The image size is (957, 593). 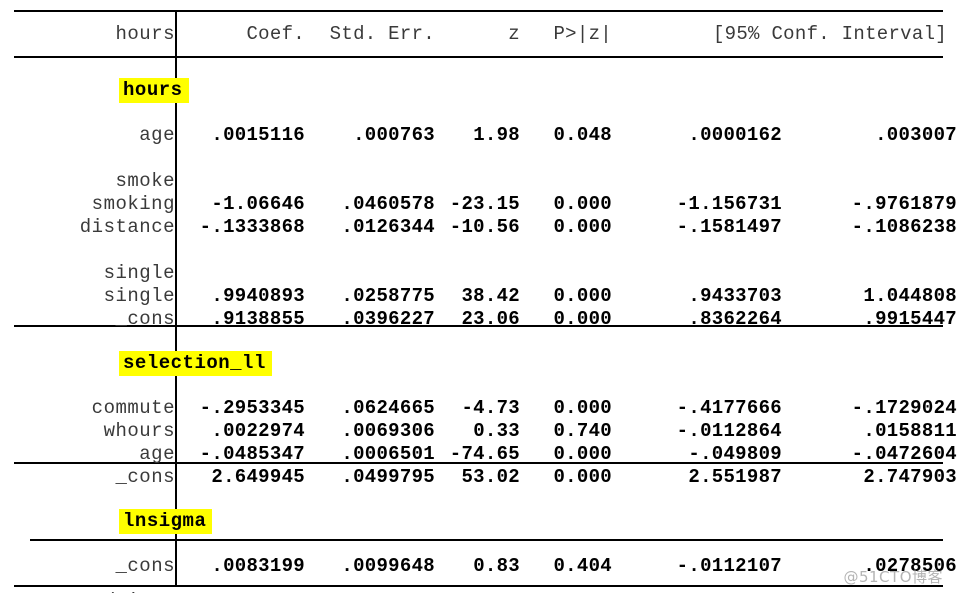 I want to click on row-std-err: .0099648, so click(x=388, y=565).